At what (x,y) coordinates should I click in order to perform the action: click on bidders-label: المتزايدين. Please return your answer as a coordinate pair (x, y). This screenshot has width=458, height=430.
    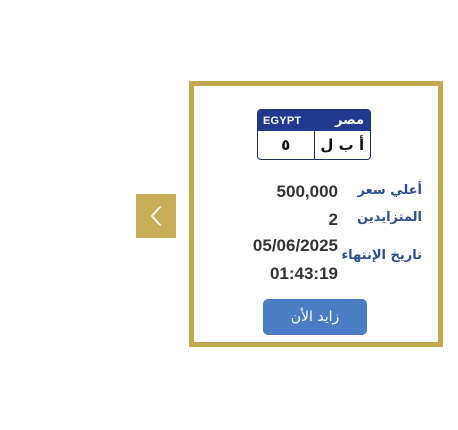
    Looking at the image, I should click on (389, 217).